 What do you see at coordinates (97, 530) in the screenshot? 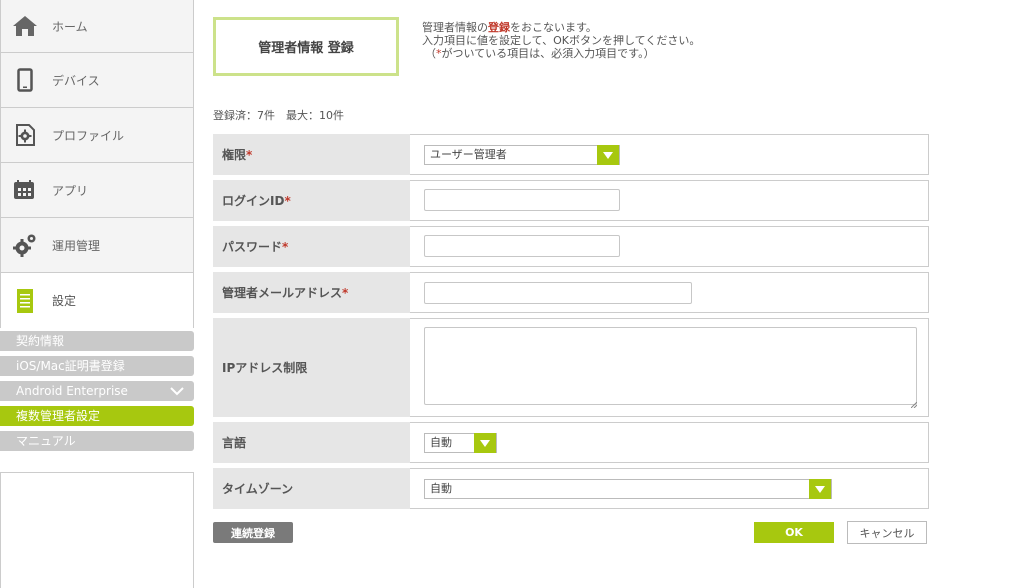
I see `sidebar-footer-panel` at bounding box center [97, 530].